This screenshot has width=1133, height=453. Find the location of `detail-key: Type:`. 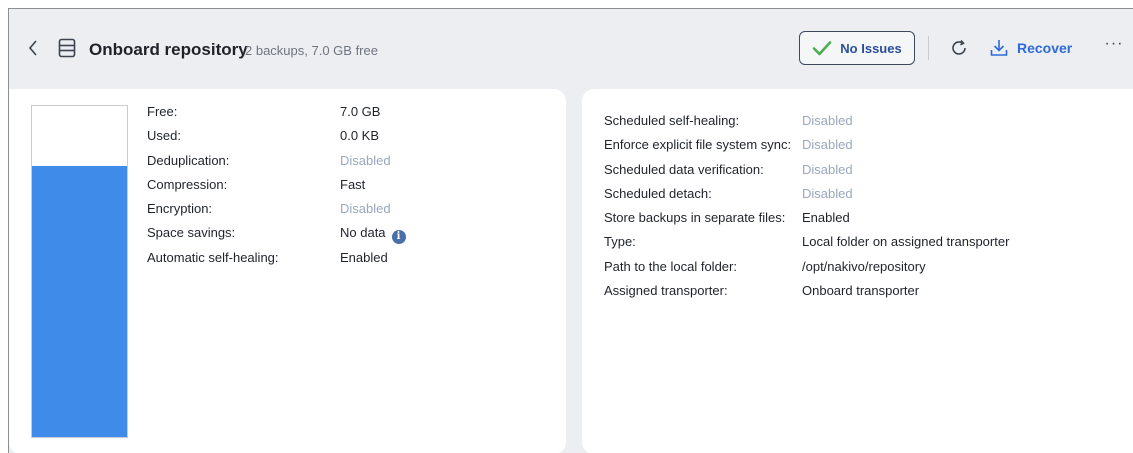

detail-key: Type: is located at coordinates (620, 242).